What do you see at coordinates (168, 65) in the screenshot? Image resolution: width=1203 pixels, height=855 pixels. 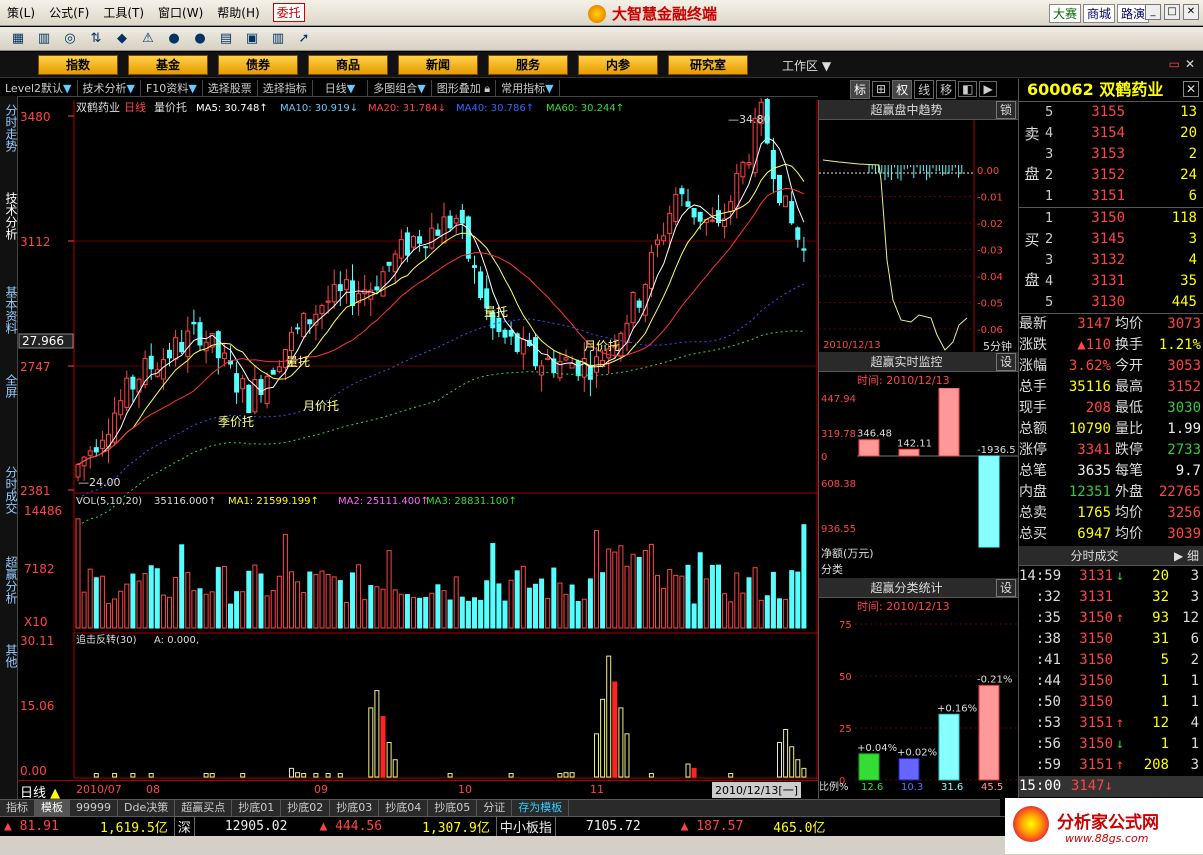 I see `nav-fund: 基金` at bounding box center [168, 65].